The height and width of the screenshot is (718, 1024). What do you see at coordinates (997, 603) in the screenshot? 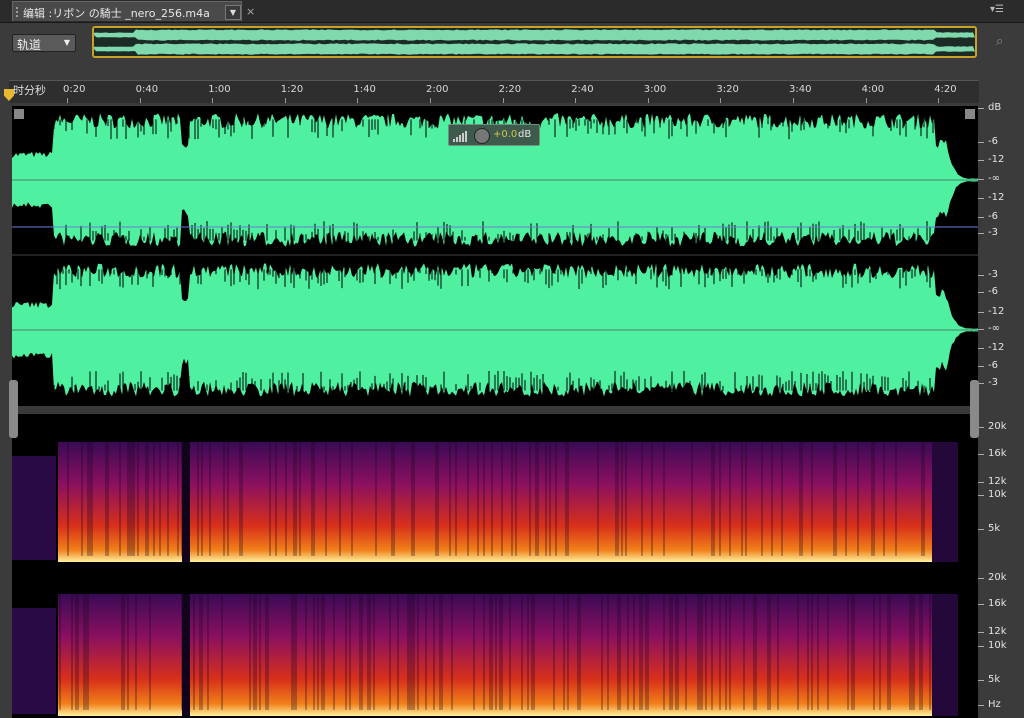
I see `scale-label: 16k` at bounding box center [997, 603].